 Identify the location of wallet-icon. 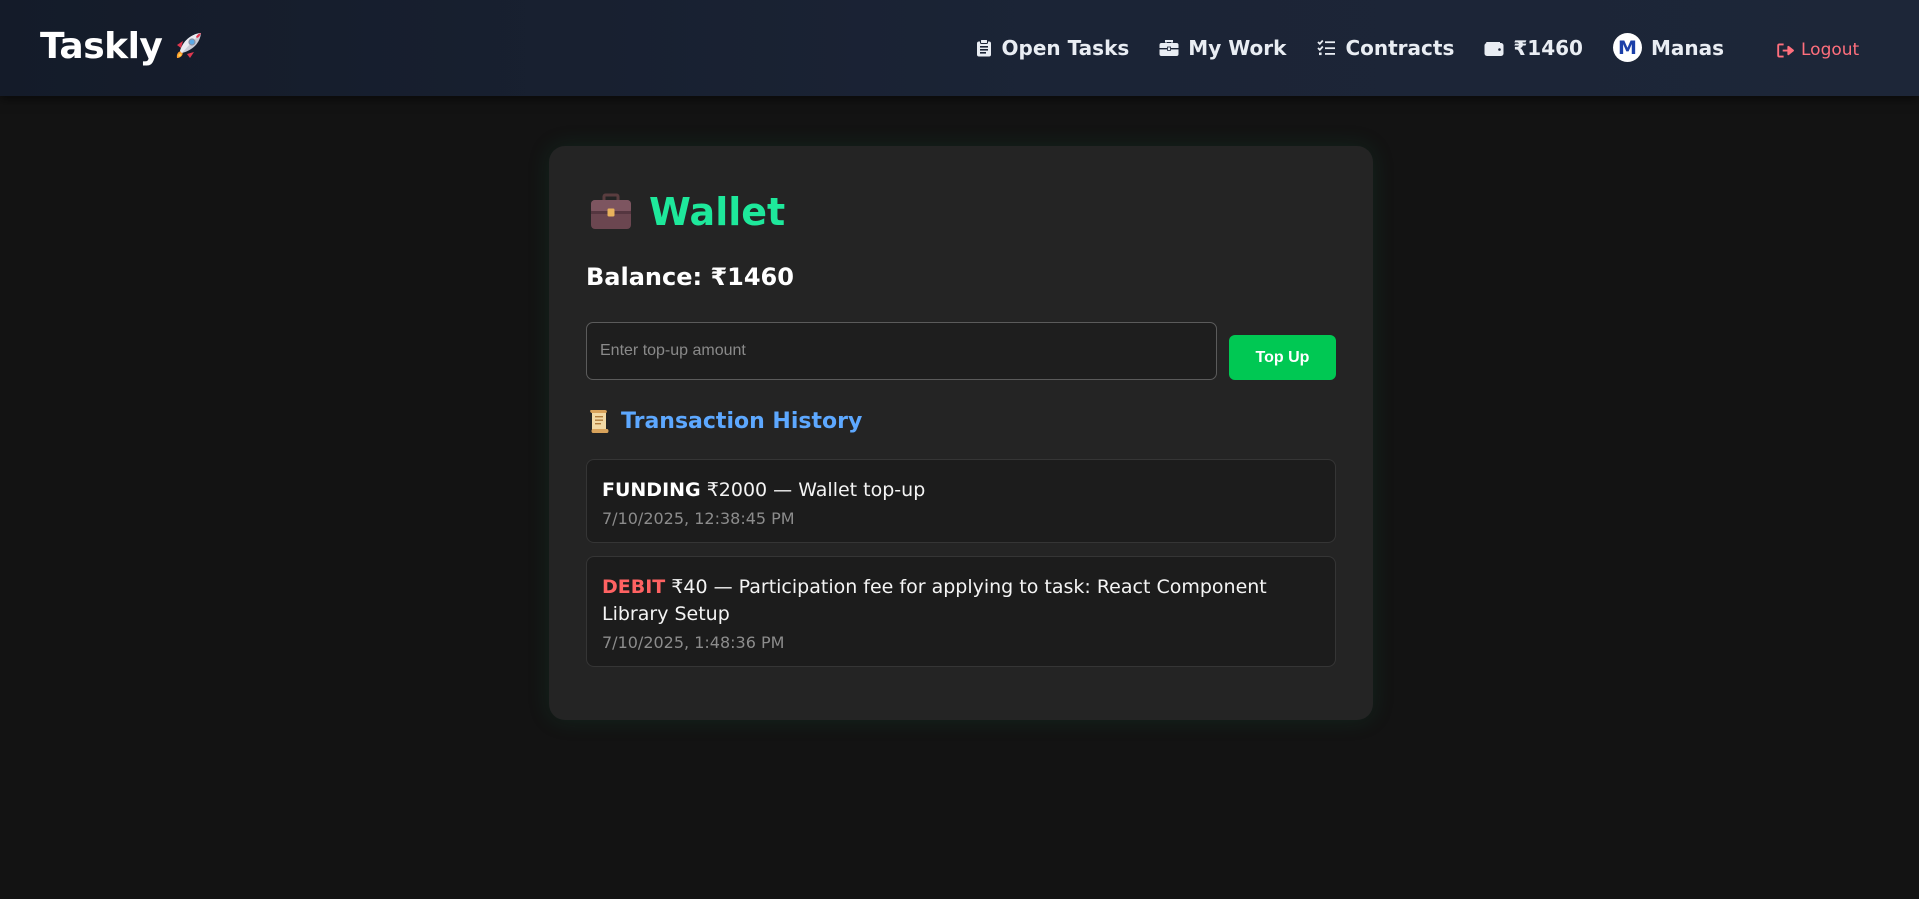
(1494, 48).